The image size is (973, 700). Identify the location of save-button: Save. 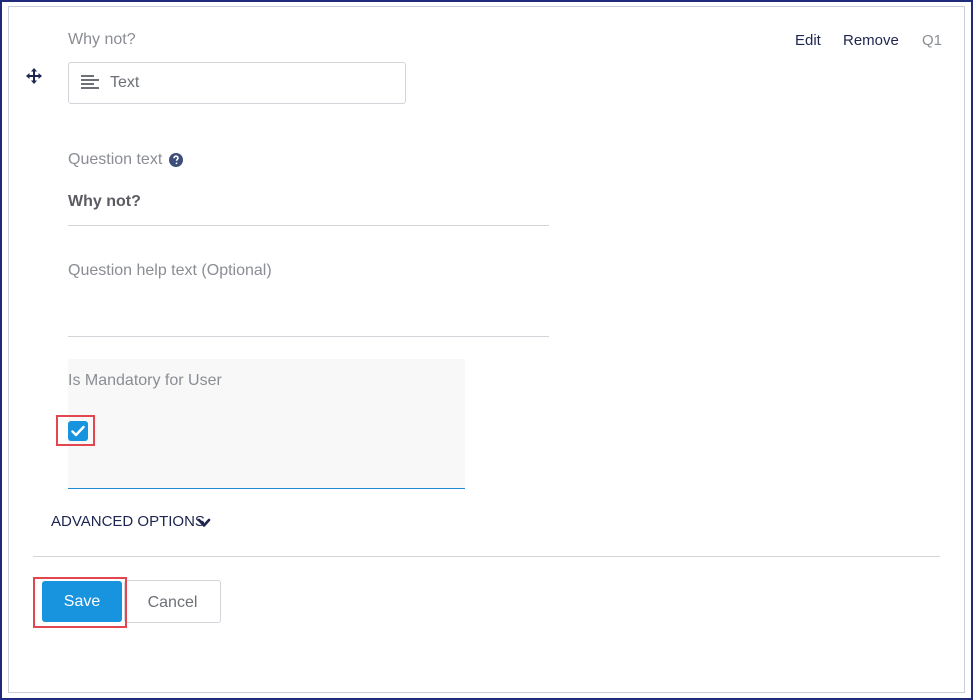
(82, 601).